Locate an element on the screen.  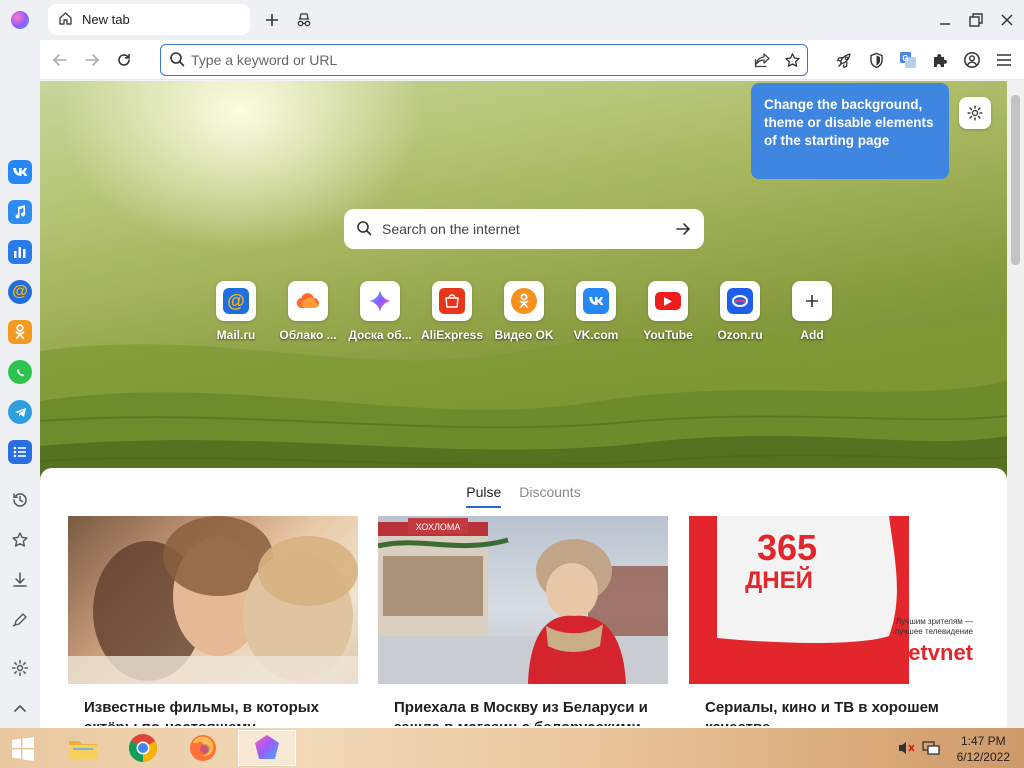
news-card-image is located at coordinates (213, 600).